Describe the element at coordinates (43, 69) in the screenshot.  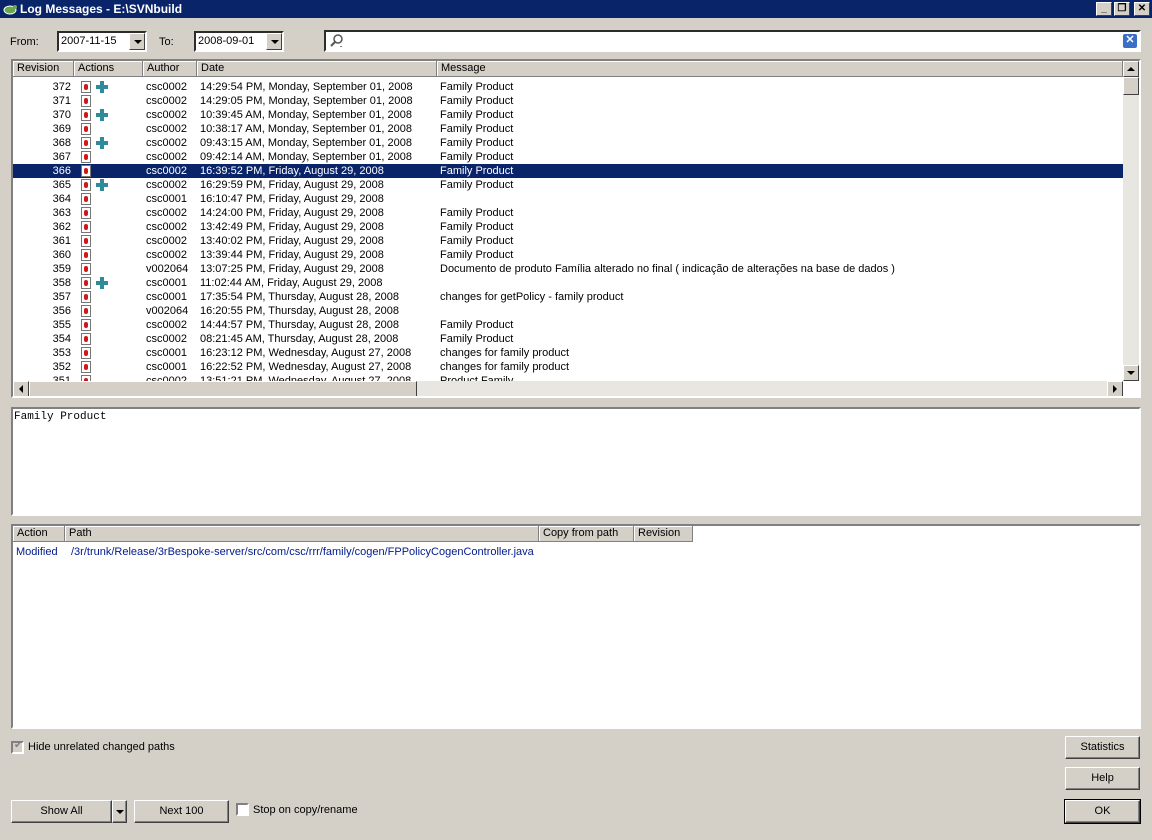
I see `col-header-revision: Revision` at that location.